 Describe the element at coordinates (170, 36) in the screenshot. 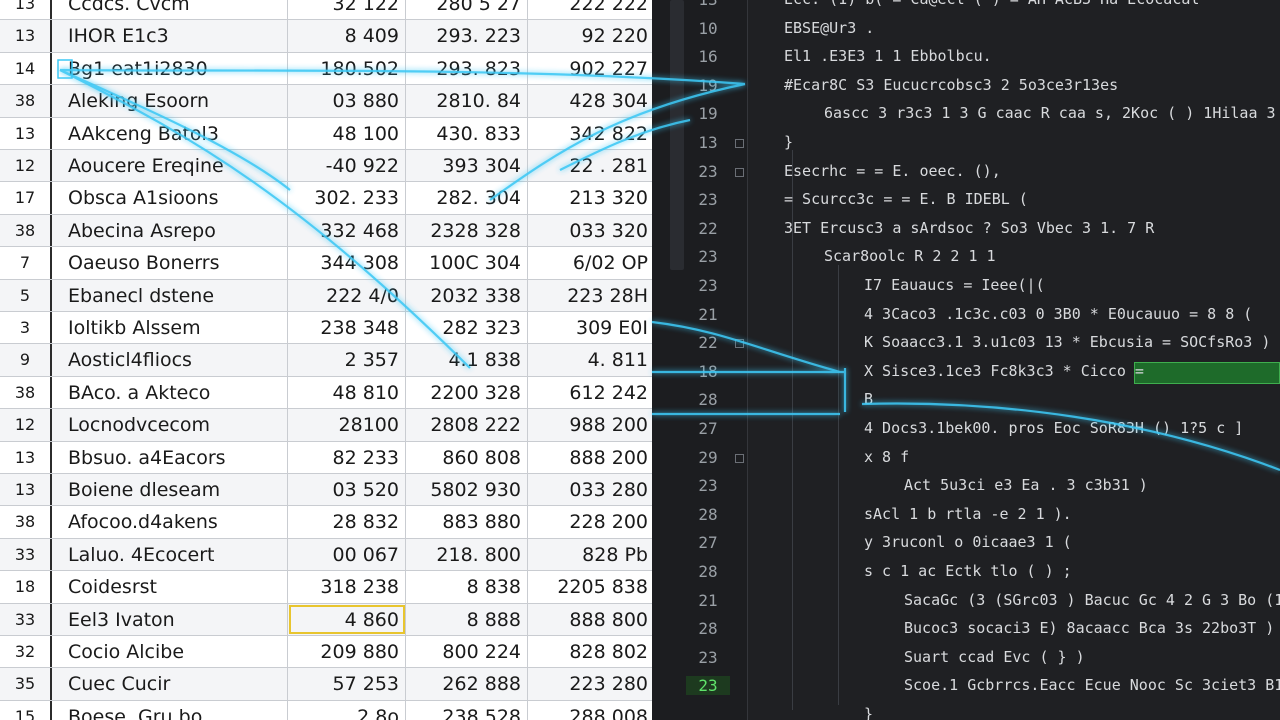

I see `name-cell: IHOR E1c3` at that location.